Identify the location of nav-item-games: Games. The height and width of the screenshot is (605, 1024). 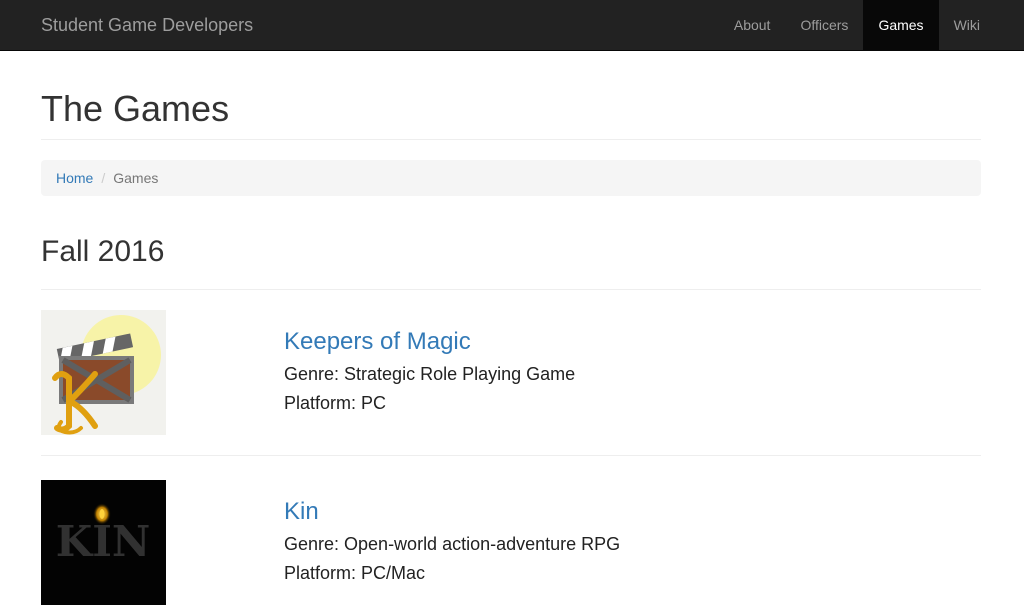
(901, 25).